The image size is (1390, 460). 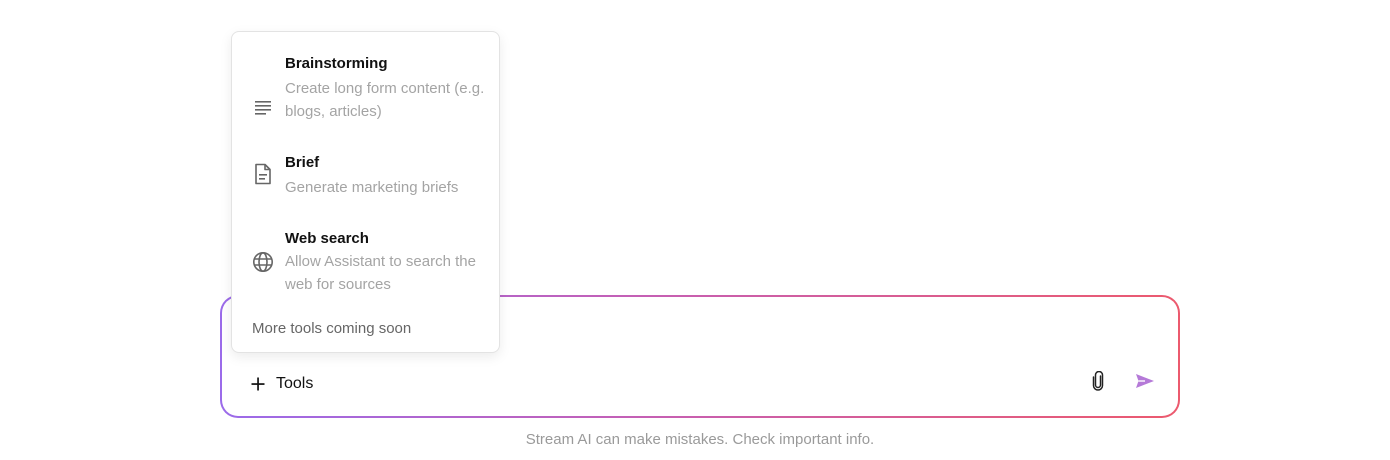 I want to click on attach-button, so click(x=1098, y=383).